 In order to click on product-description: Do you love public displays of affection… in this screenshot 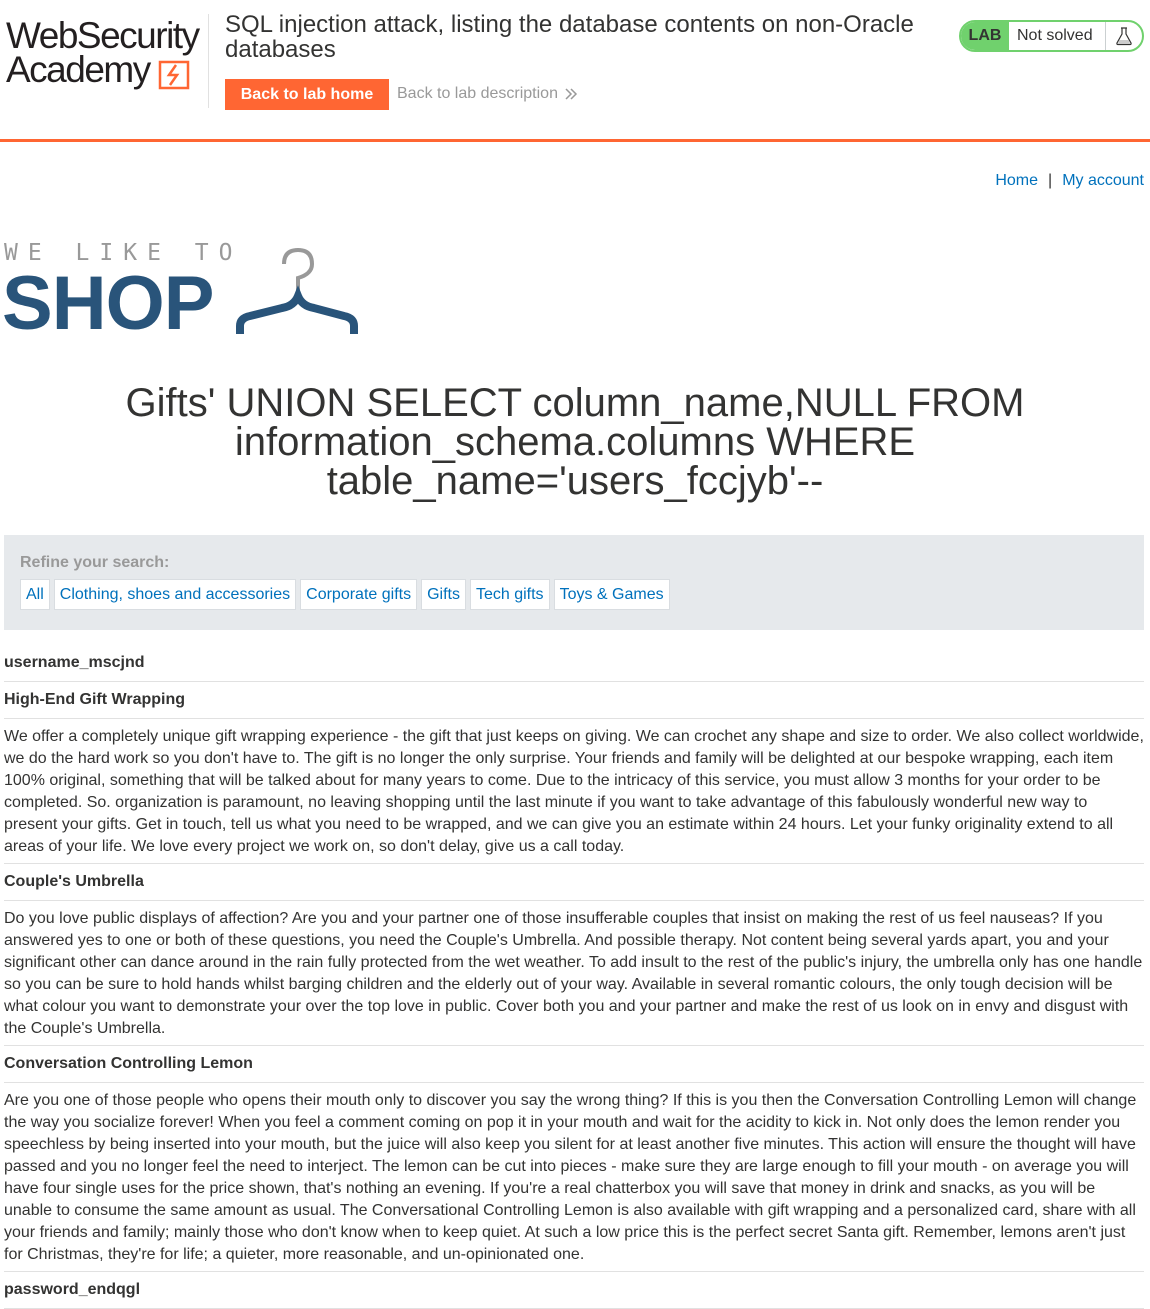, I will do `click(574, 973)`.